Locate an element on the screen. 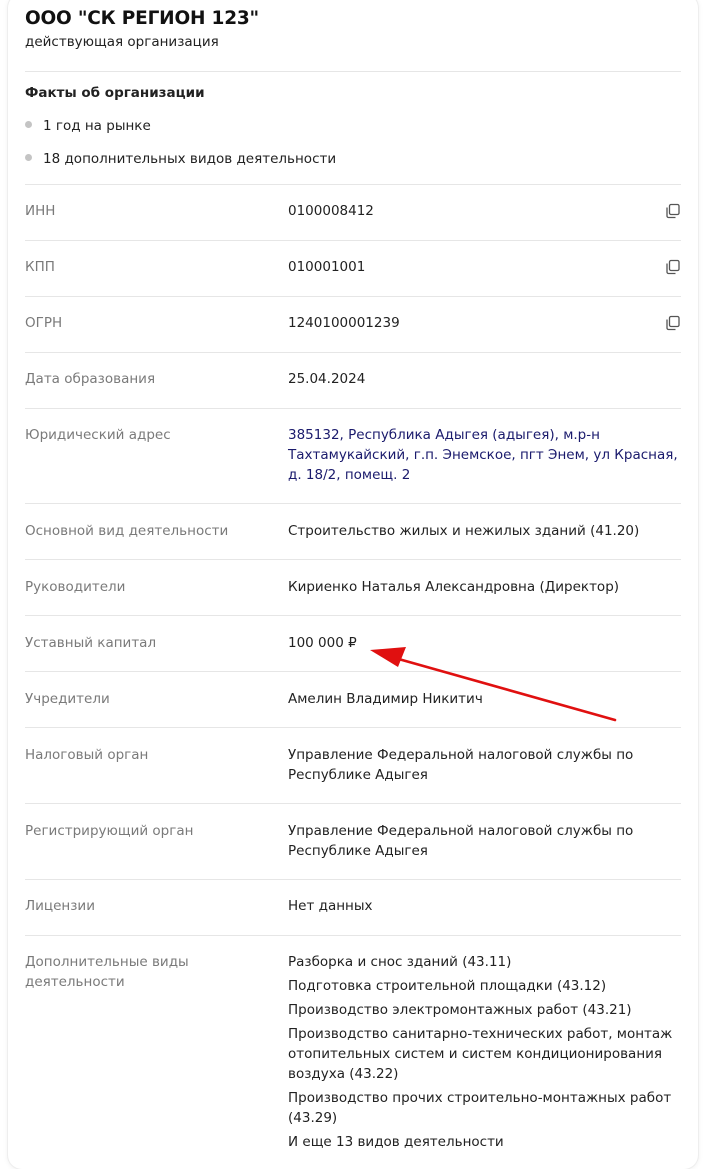  fact-item-activities: 18 дополнительных видов деятельности is located at coordinates (180, 159).